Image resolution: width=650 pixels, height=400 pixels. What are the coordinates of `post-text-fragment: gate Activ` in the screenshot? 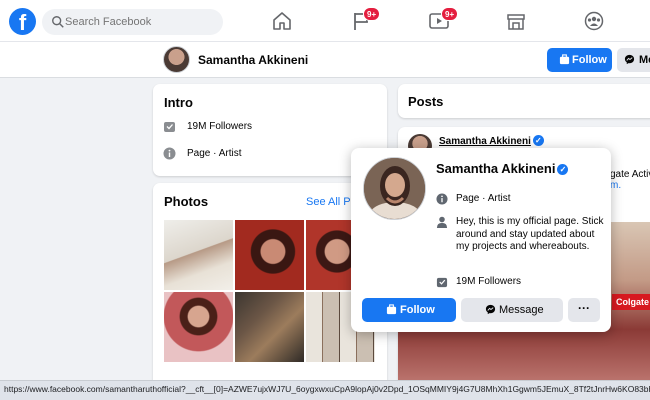 It's located at (630, 174).